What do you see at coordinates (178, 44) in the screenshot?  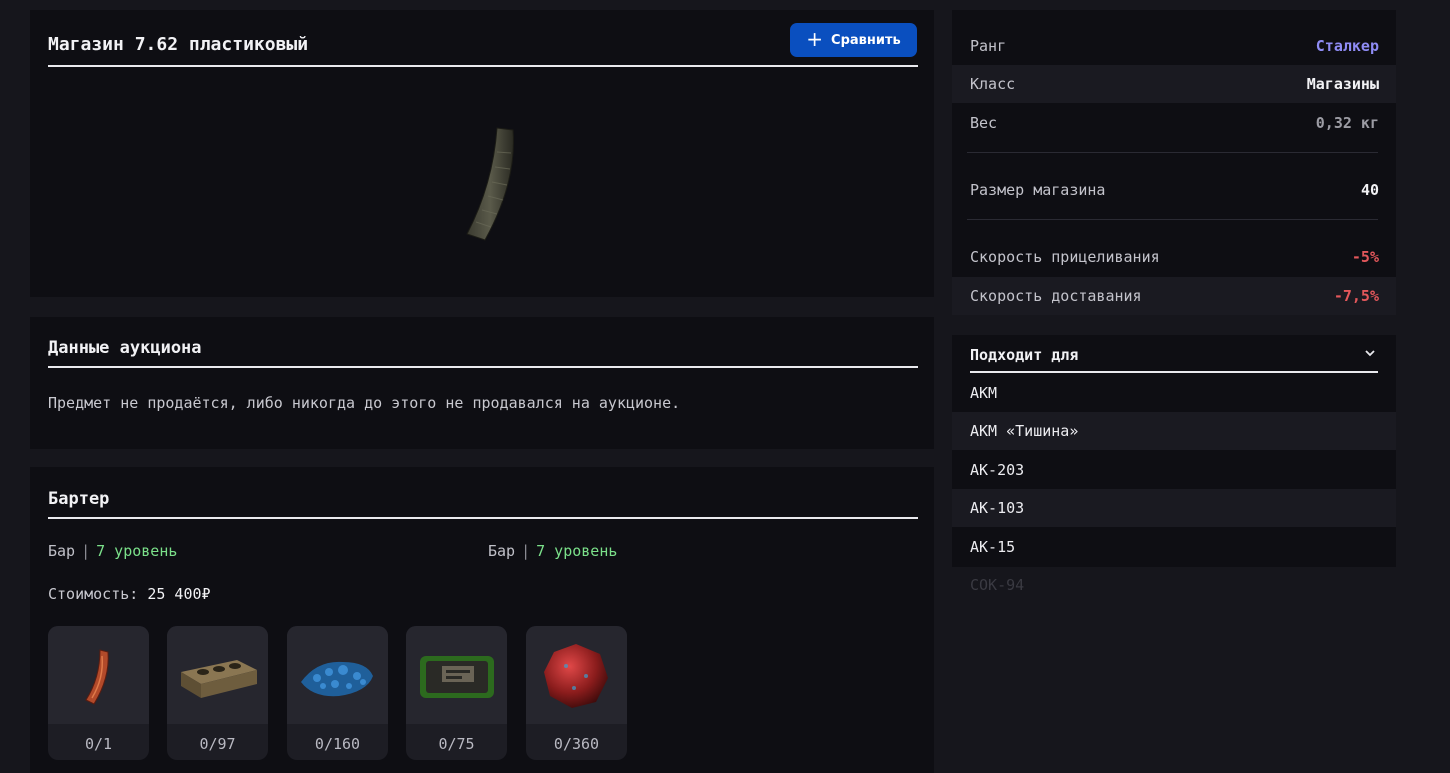 I see `item-title: Магазин 7.62 пластиковый` at bounding box center [178, 44].